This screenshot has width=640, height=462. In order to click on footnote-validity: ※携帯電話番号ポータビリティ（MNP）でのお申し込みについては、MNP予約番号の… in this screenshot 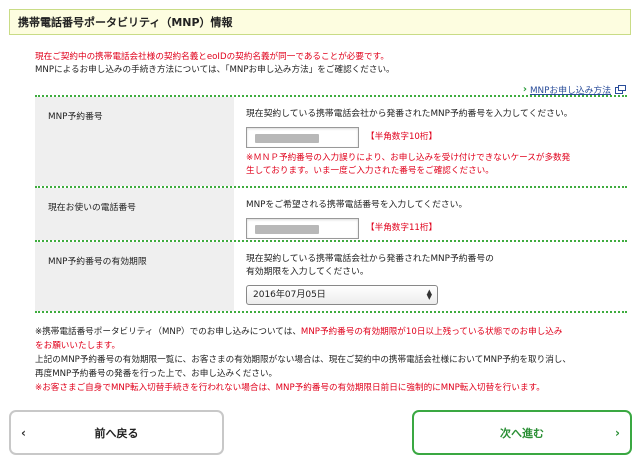, I will do `click(332, 339)`.